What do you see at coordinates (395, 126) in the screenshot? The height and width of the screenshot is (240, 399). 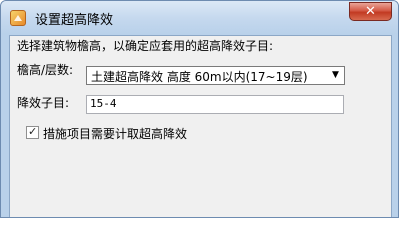 I see `window-frame-right` at bounding box center [395, 126].